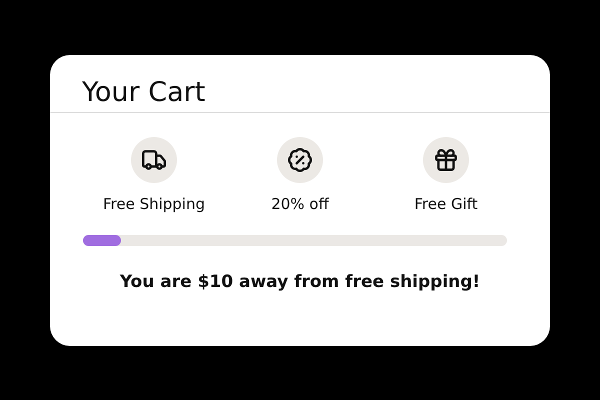 The width and height of the screenshot is (600, 400). Describe the element at coordinates (300, 282) in the screenshot. I see `shipping-message: You are $10 away from free shipping!` at that location.